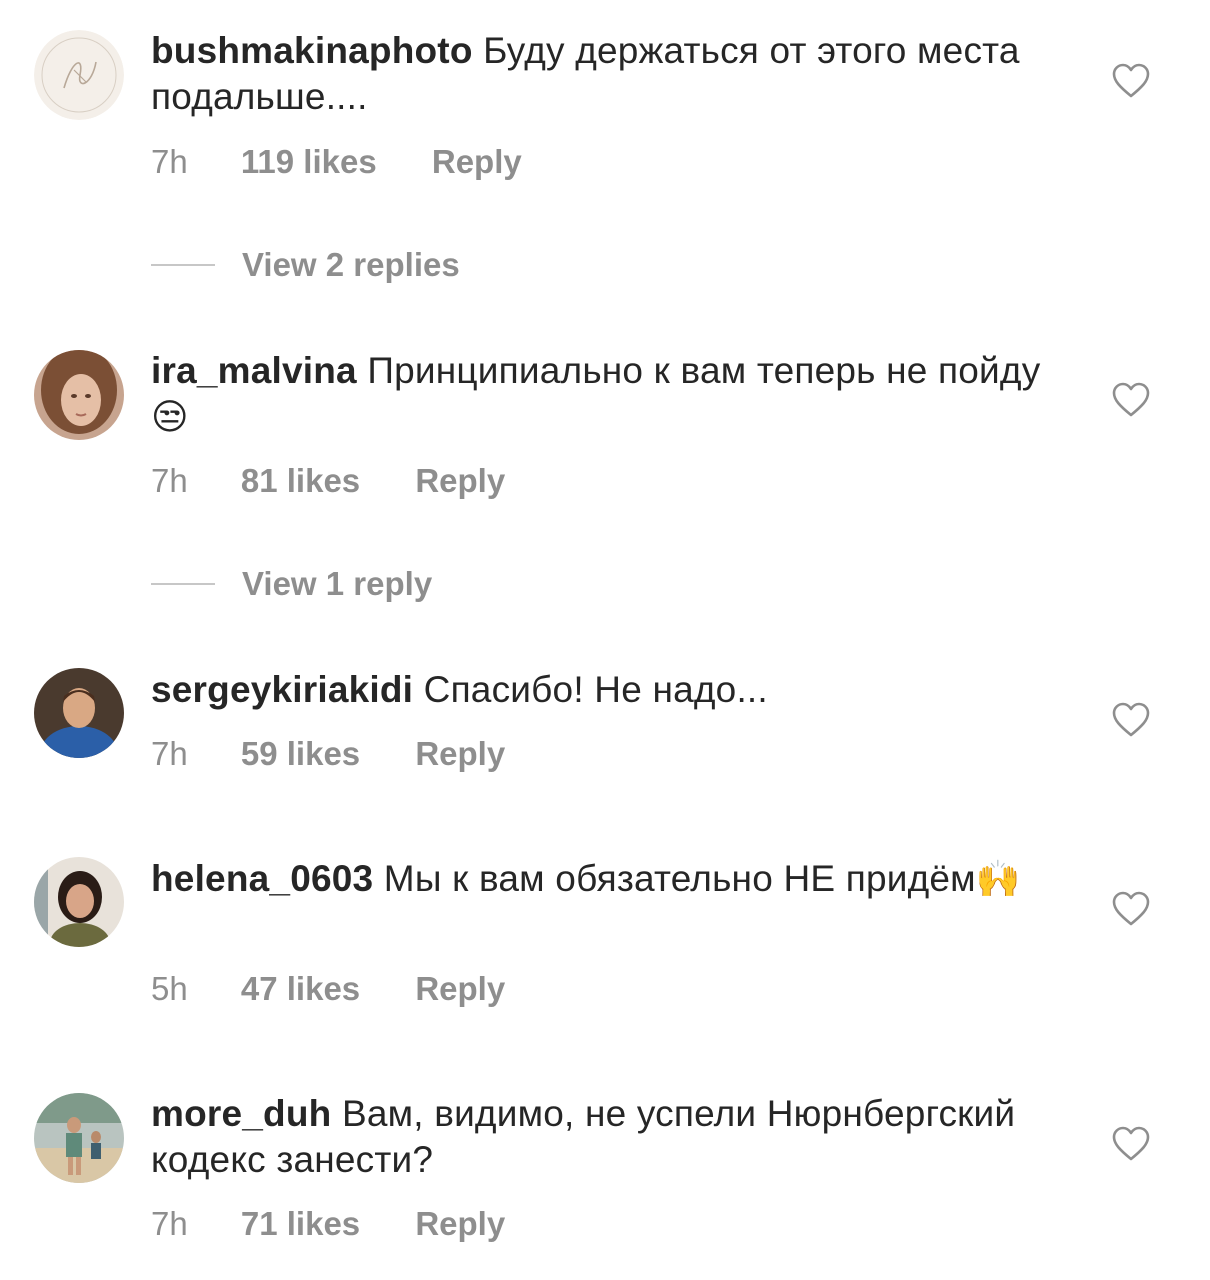 This screenshot has width=1210, height=1280. I want to click on comment-message: Мы к вам обязательно НЕ придём, so click(679, 878).